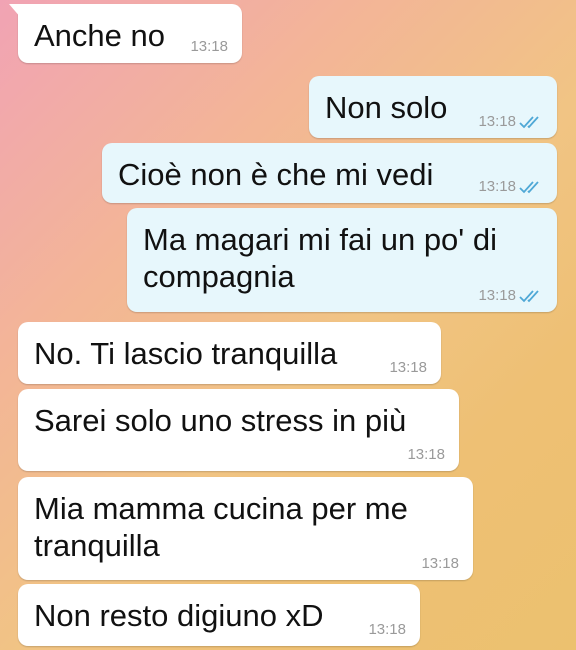 The image size is (576, 650). Describe the element at coordinates (433, 107) in the screenshot. I see `message-bubble-outgoing: Non solo 13:18` at that location.